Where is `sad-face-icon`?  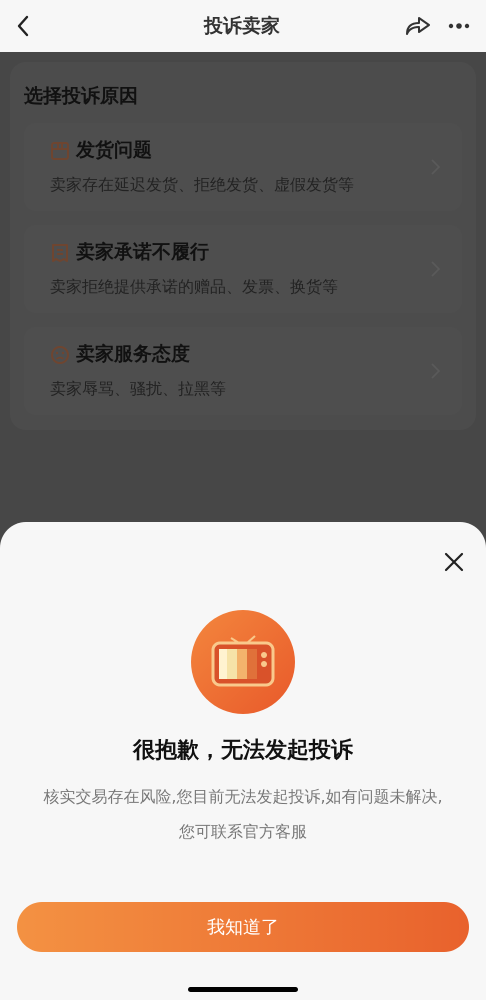
sad-face-icon is located at coordinates (60, 354).